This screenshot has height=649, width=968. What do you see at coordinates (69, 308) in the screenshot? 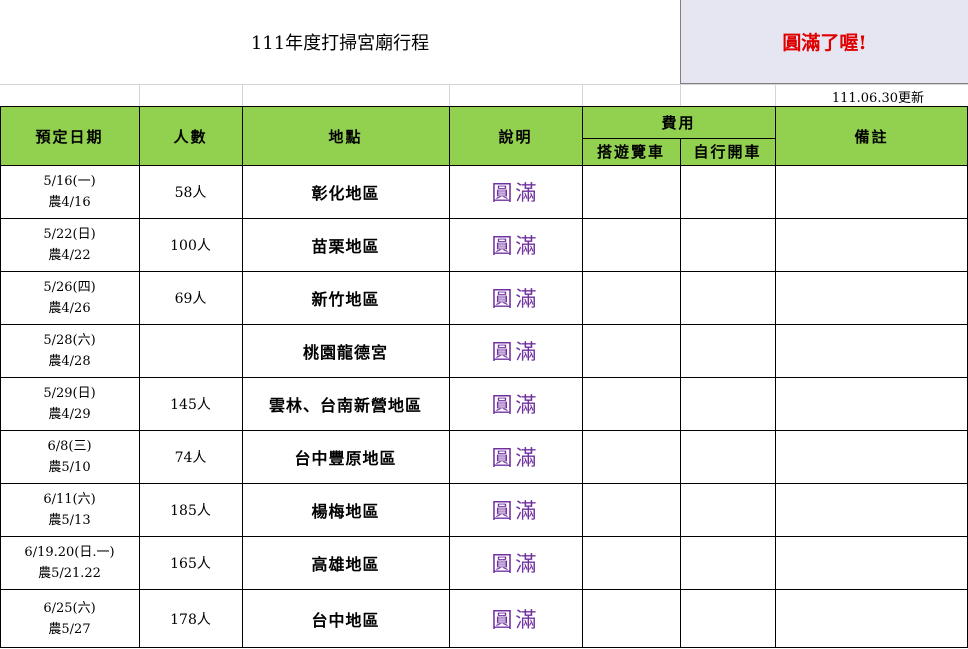
I see `row-lunar-date: 農4/26` at bounding box center [69, 308].